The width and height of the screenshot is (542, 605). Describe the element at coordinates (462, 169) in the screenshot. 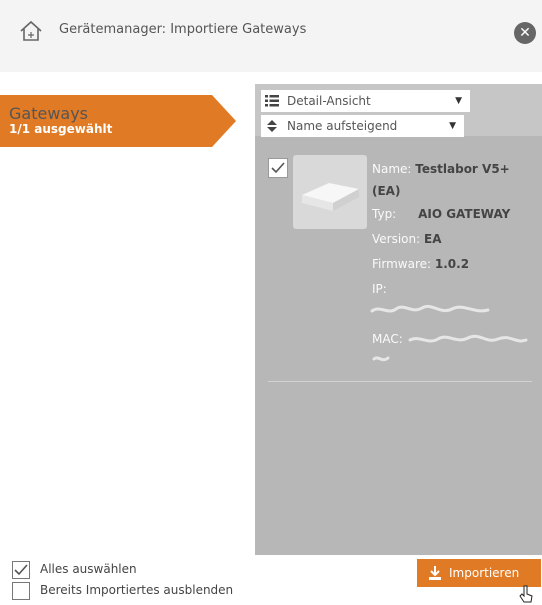

I see `device-name-value: Testlabor V5+` at that location.